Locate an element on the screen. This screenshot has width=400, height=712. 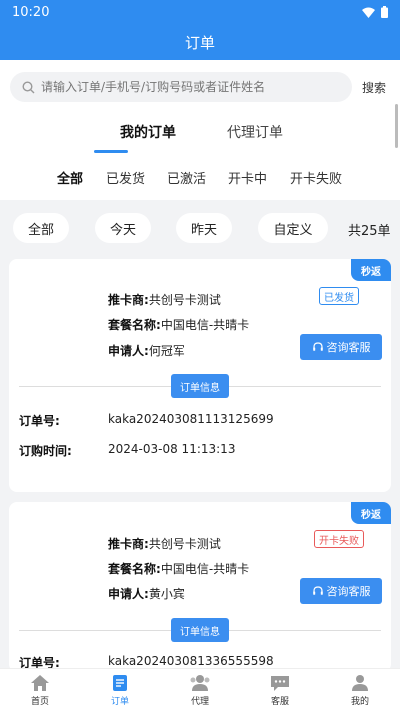
status-tab-failed: 开卡失败 is located at coordinates (316, 177).